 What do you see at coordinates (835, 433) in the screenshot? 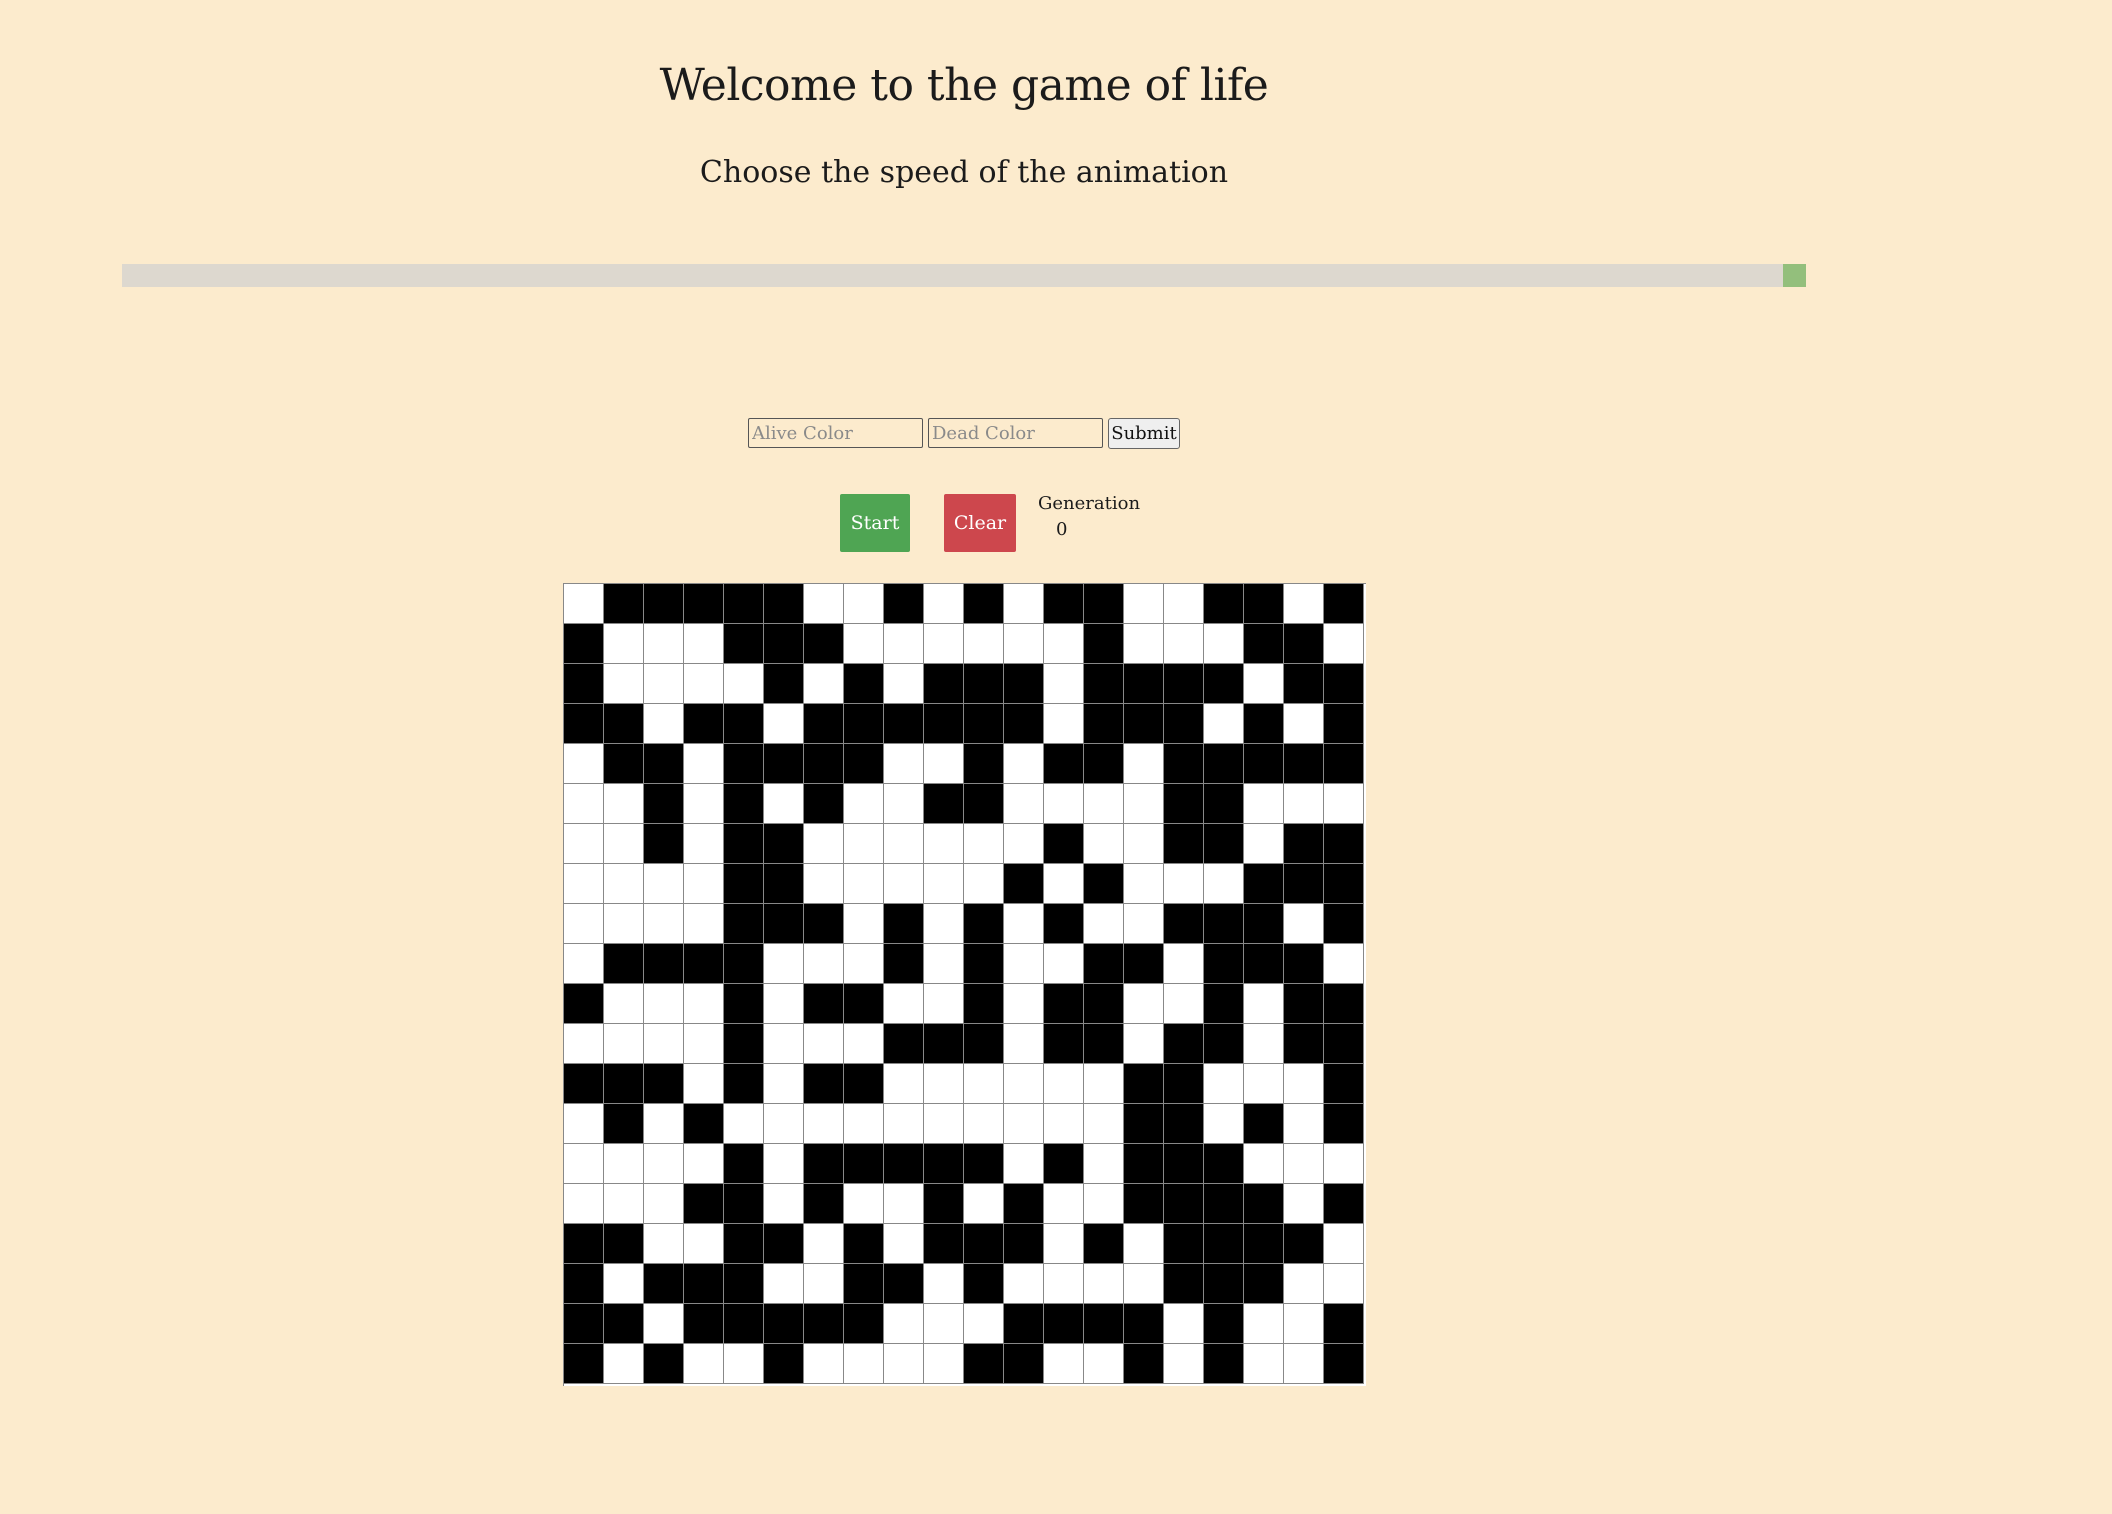
I see `alive-color-input` at bounding box center [835, 433].